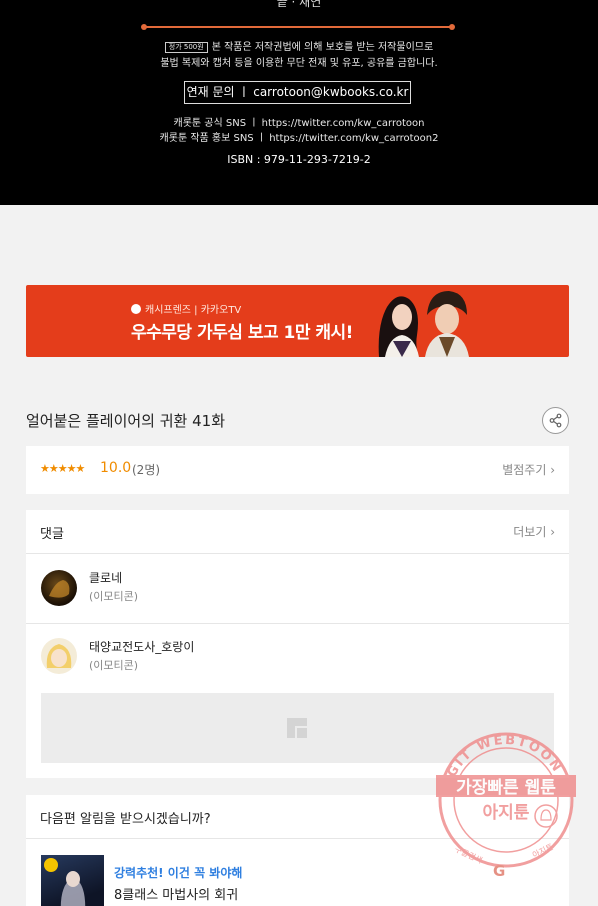  What do you see at coordinates (506, 813) in the screenshot?
I see `svg-text: 아지툰` at bounding box center [506, 813].